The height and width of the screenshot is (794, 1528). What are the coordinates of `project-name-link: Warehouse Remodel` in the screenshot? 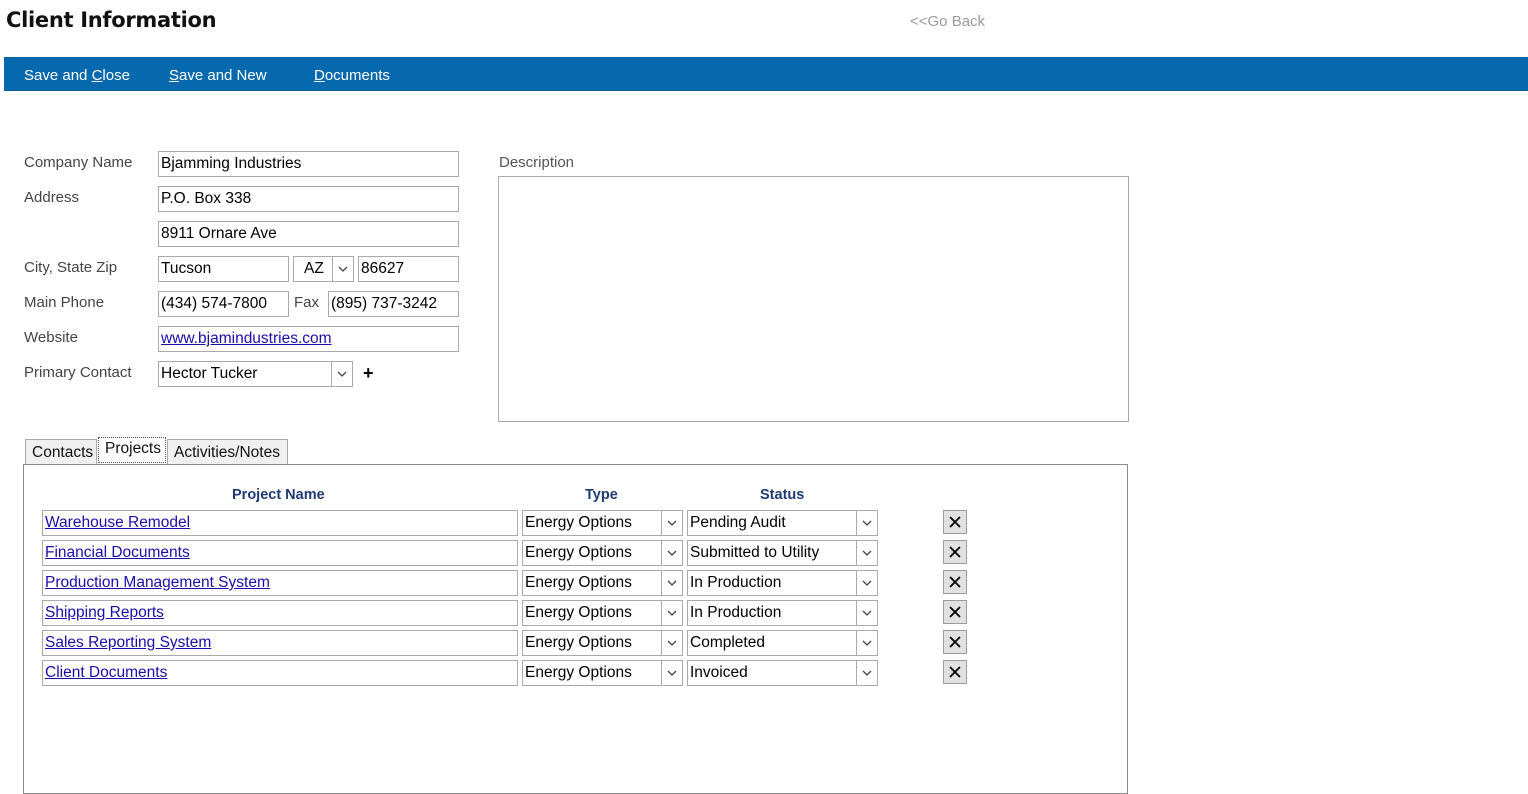 It's located at (117, 522).